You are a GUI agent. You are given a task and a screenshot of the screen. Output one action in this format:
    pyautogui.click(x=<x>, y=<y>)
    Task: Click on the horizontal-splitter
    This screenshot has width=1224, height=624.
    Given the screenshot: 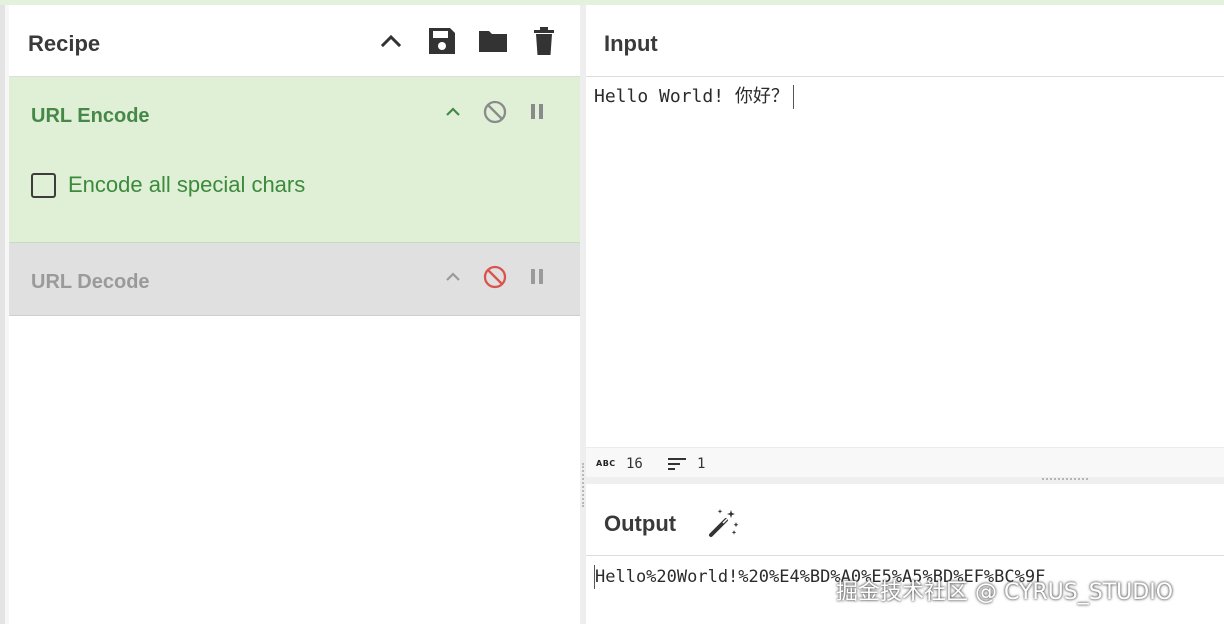 What is the action you would take?
    pyautogui.click(x=905, y=480)
    